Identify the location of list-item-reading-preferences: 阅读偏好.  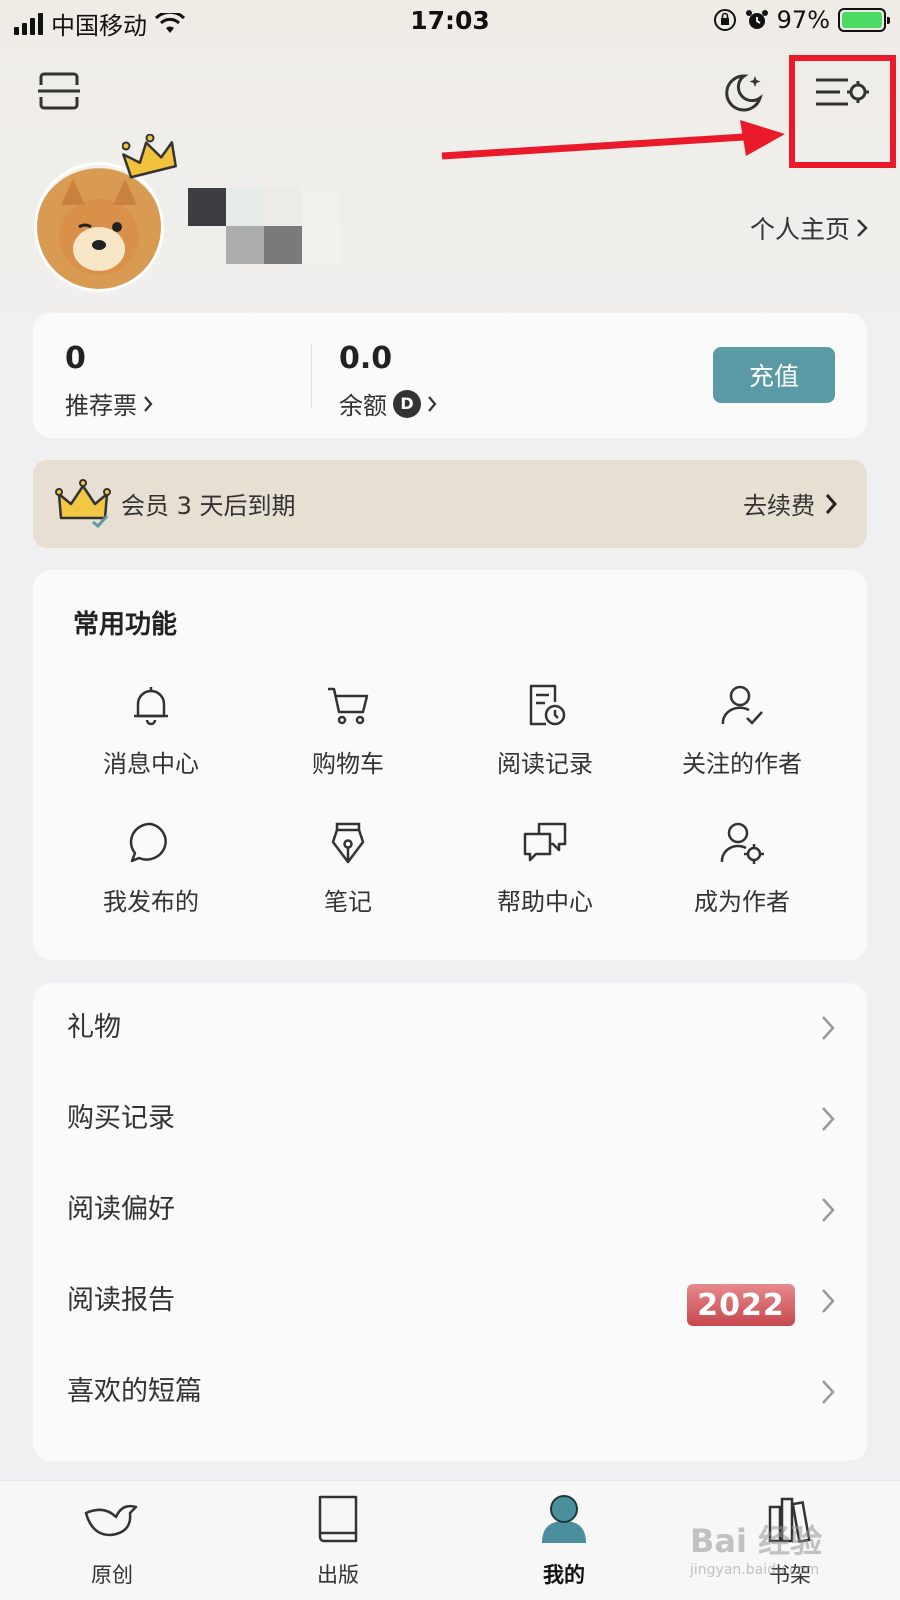
(450, 1210).